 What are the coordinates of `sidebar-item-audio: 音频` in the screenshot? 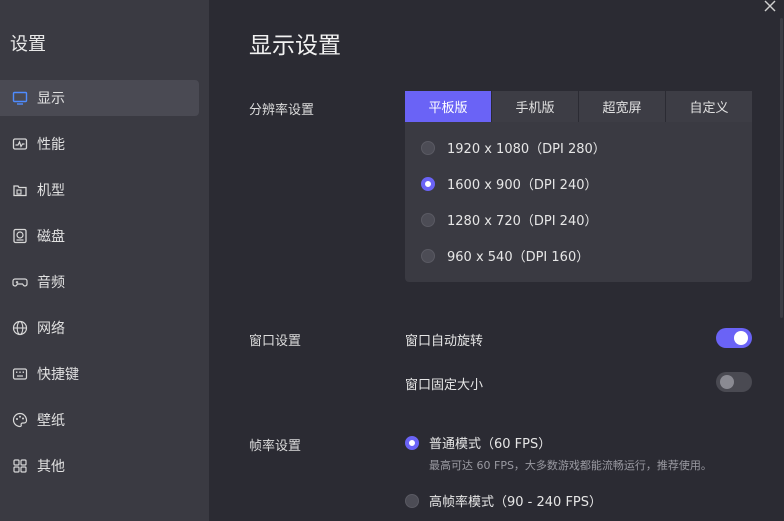 It's located at (99, 282).